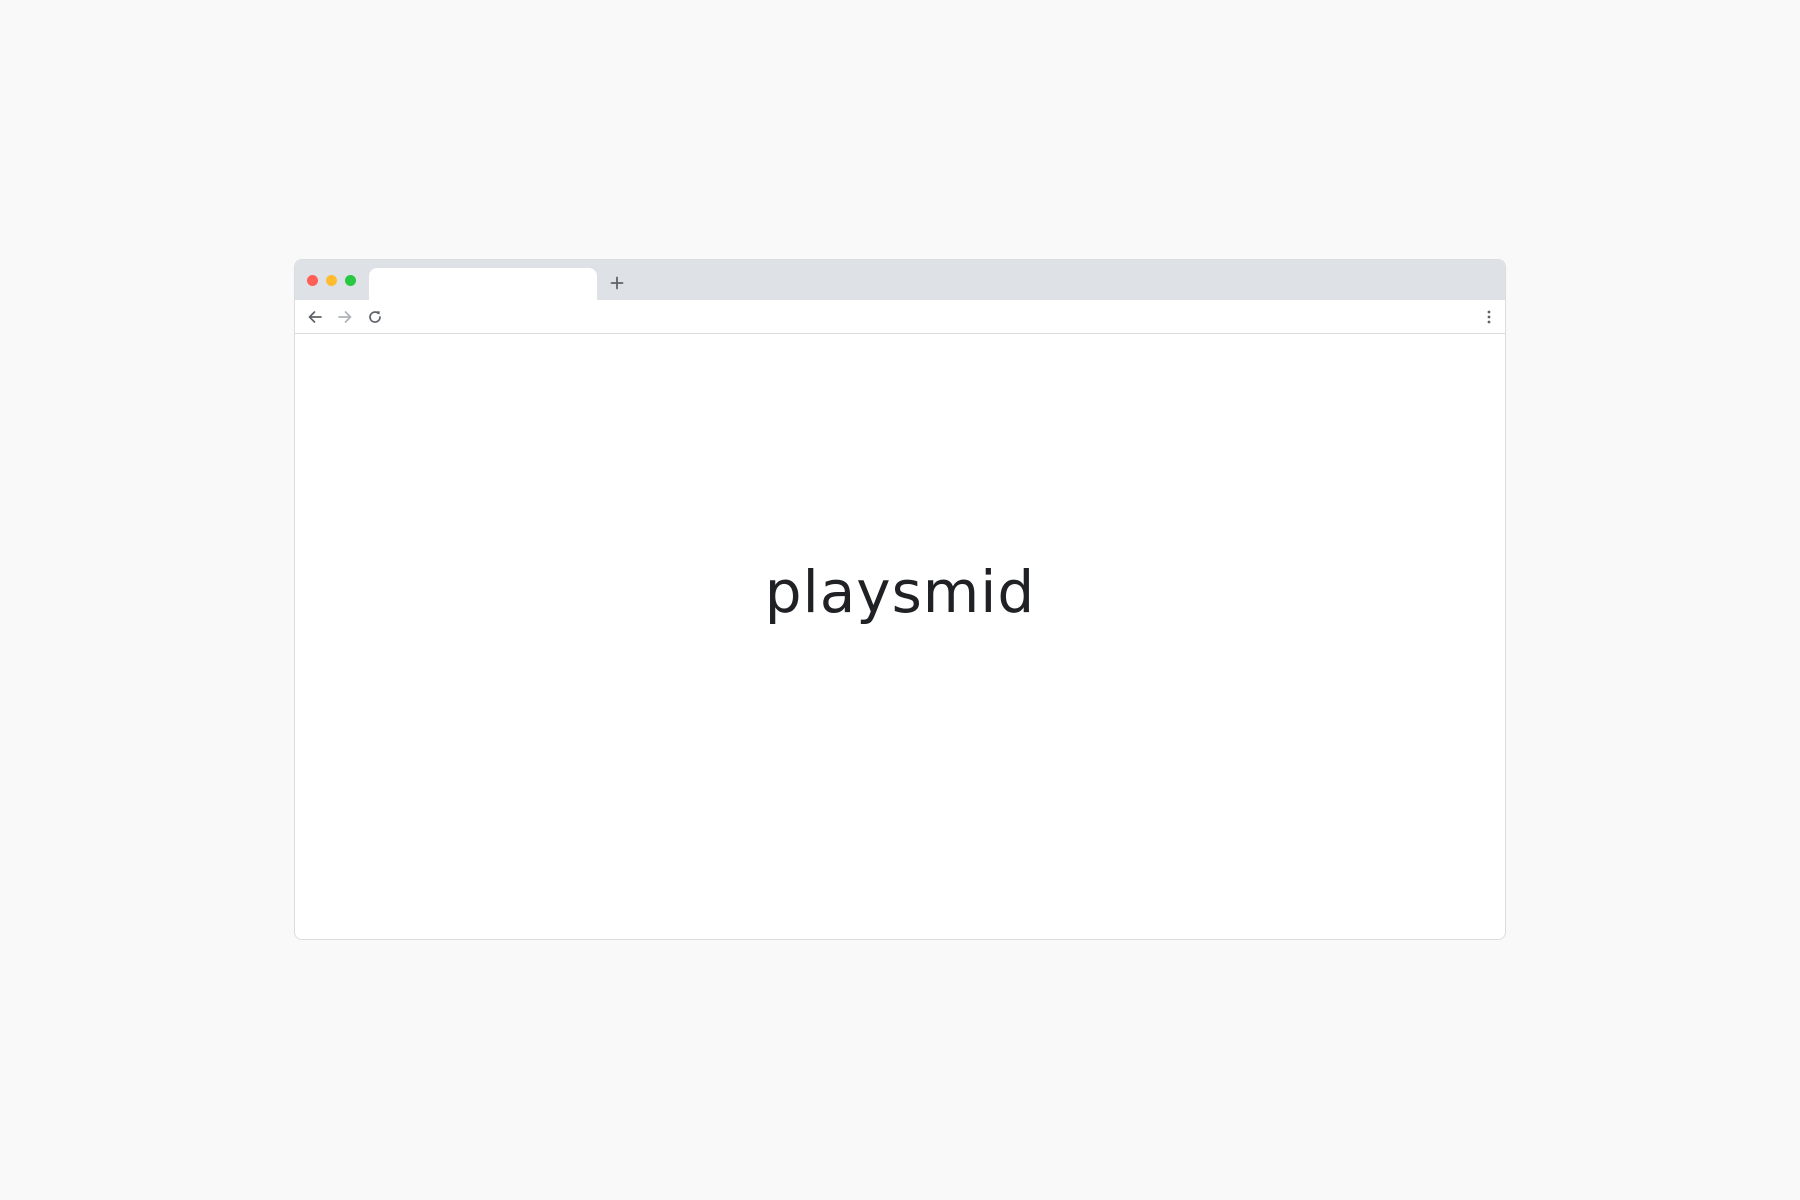 This screenshot has height=1200, width=1800. I want to click on toolbar, so click(900, 317).